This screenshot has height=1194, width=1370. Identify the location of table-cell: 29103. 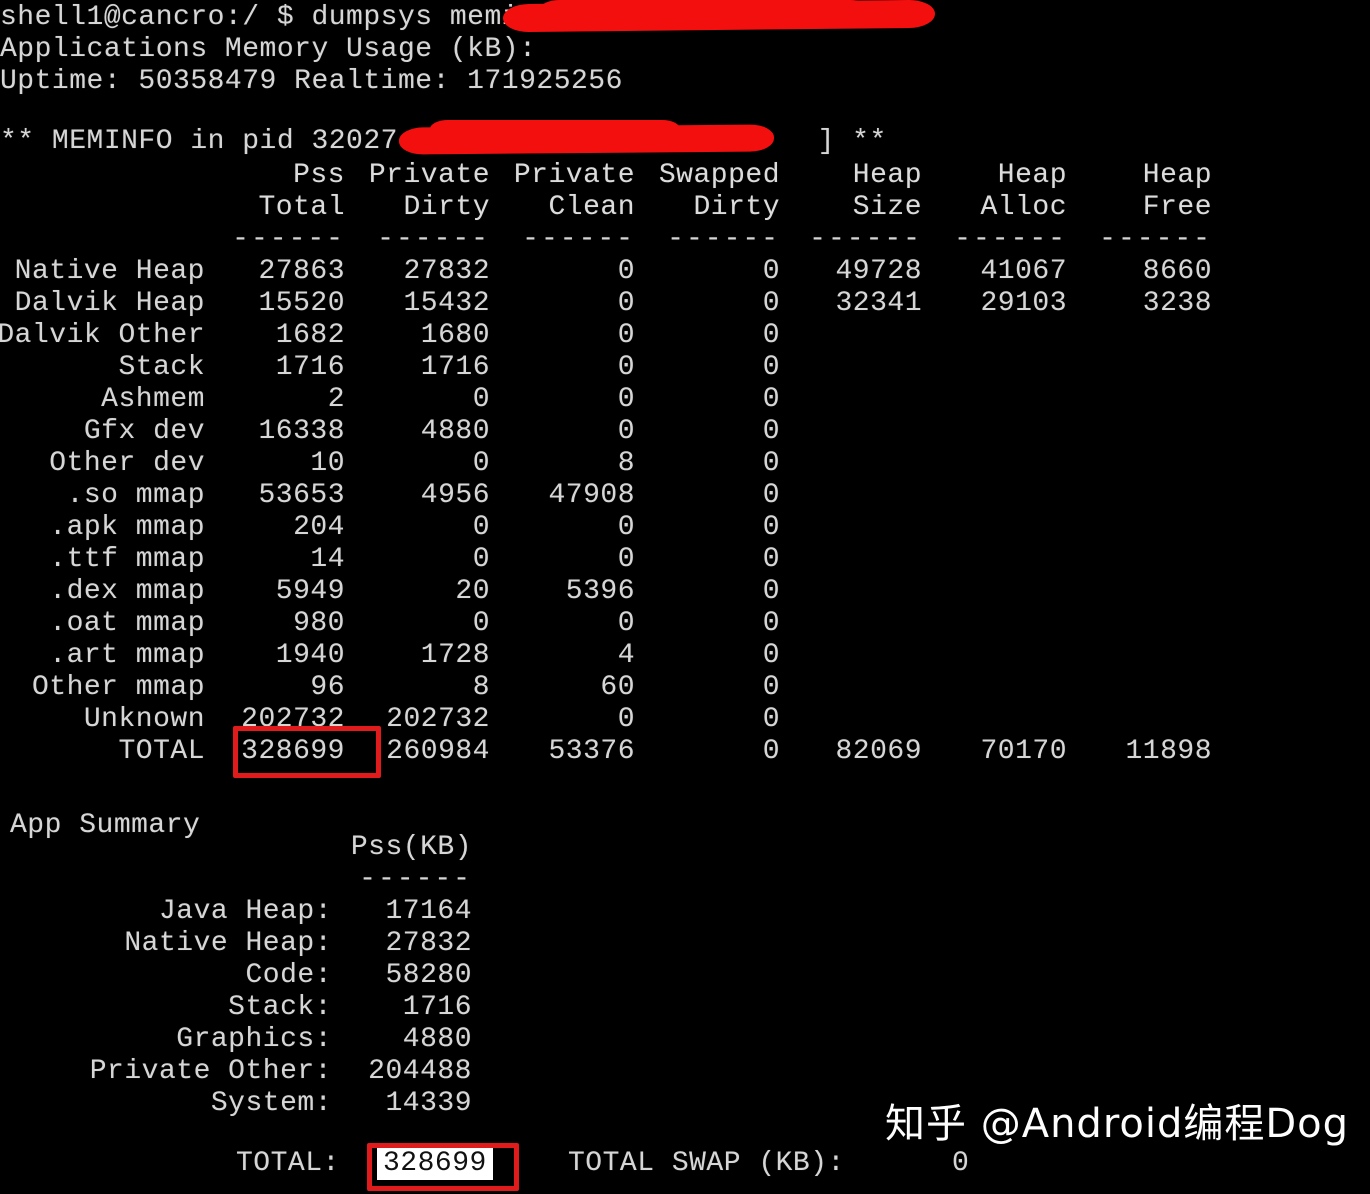
(1023, 303).